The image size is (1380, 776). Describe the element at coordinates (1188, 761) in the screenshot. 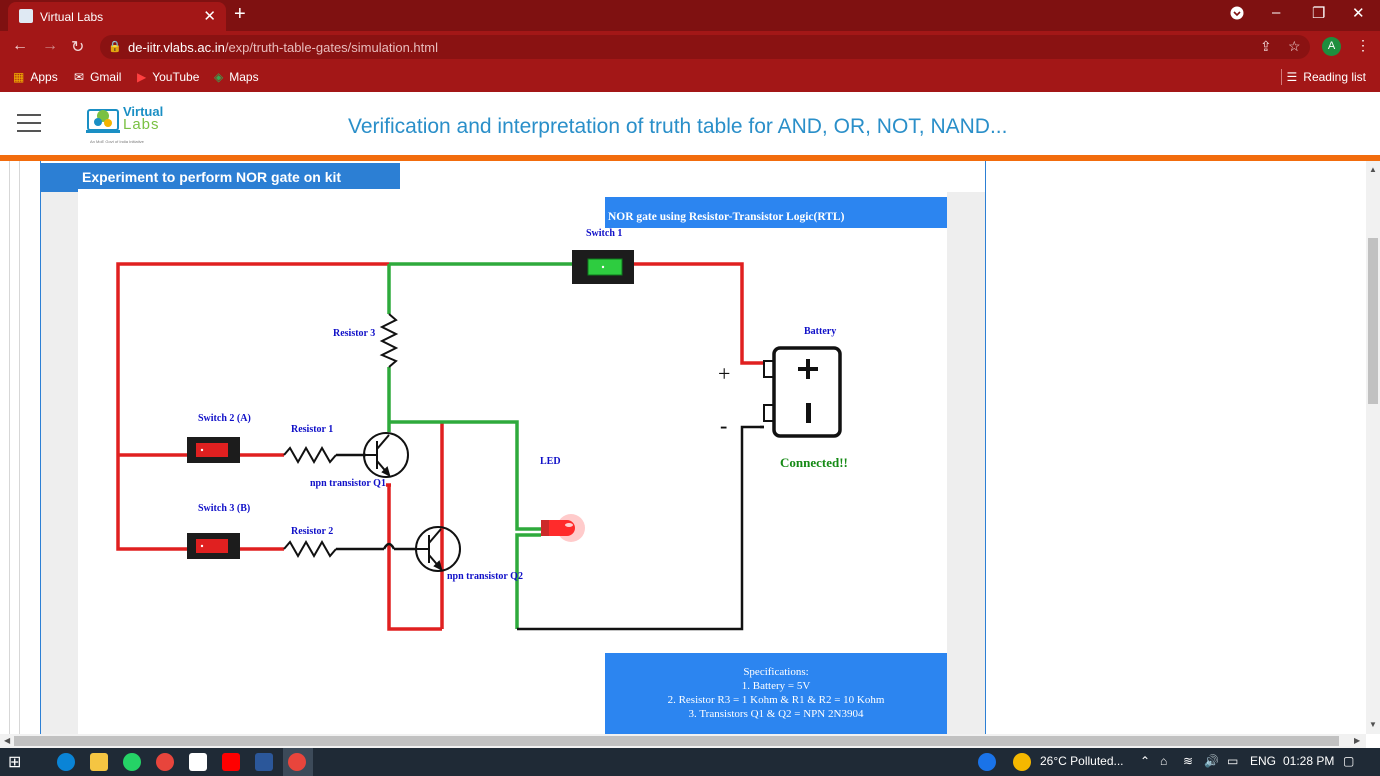

I see `wifi-icon: ≋` at that location.